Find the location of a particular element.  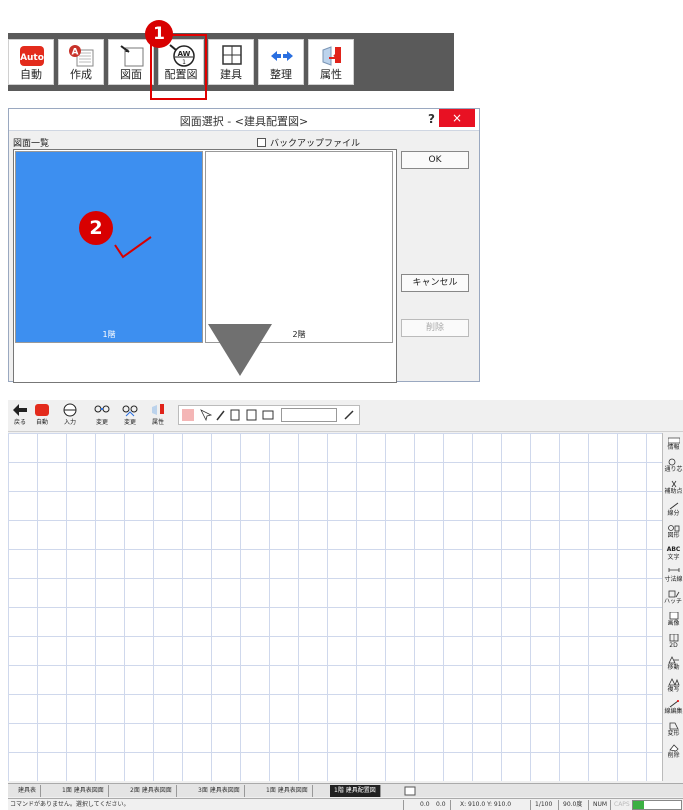

thumbnail-floor-1: 1階 is located at coordinates (109, 247).